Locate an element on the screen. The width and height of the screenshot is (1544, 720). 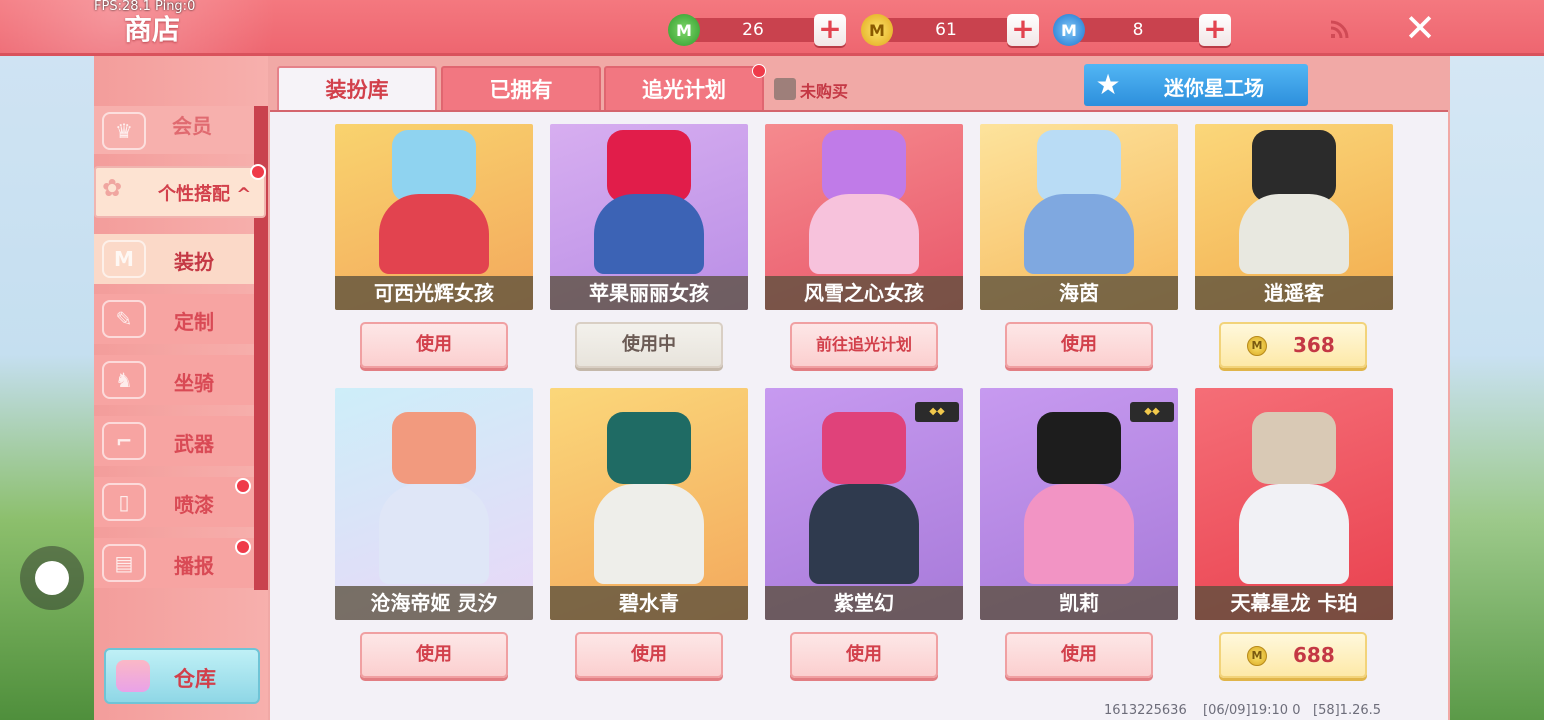
scene-background-left is located at coordinates (47, 388).